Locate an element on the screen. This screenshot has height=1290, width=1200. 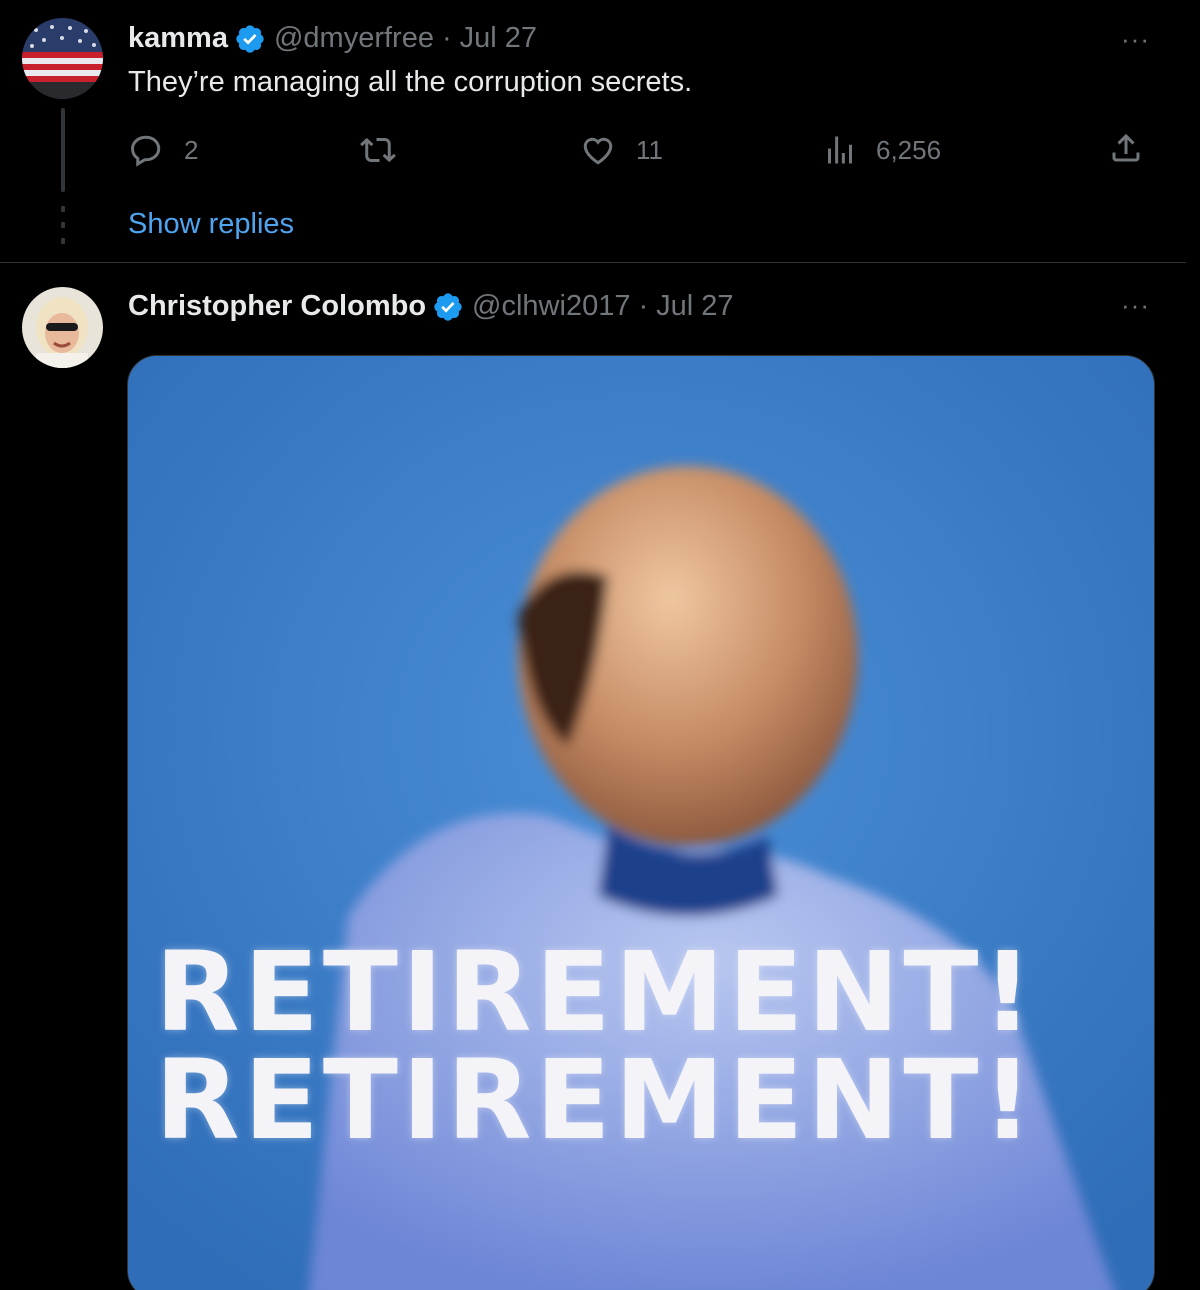
share-icon is located at coordinates (1126, 147).